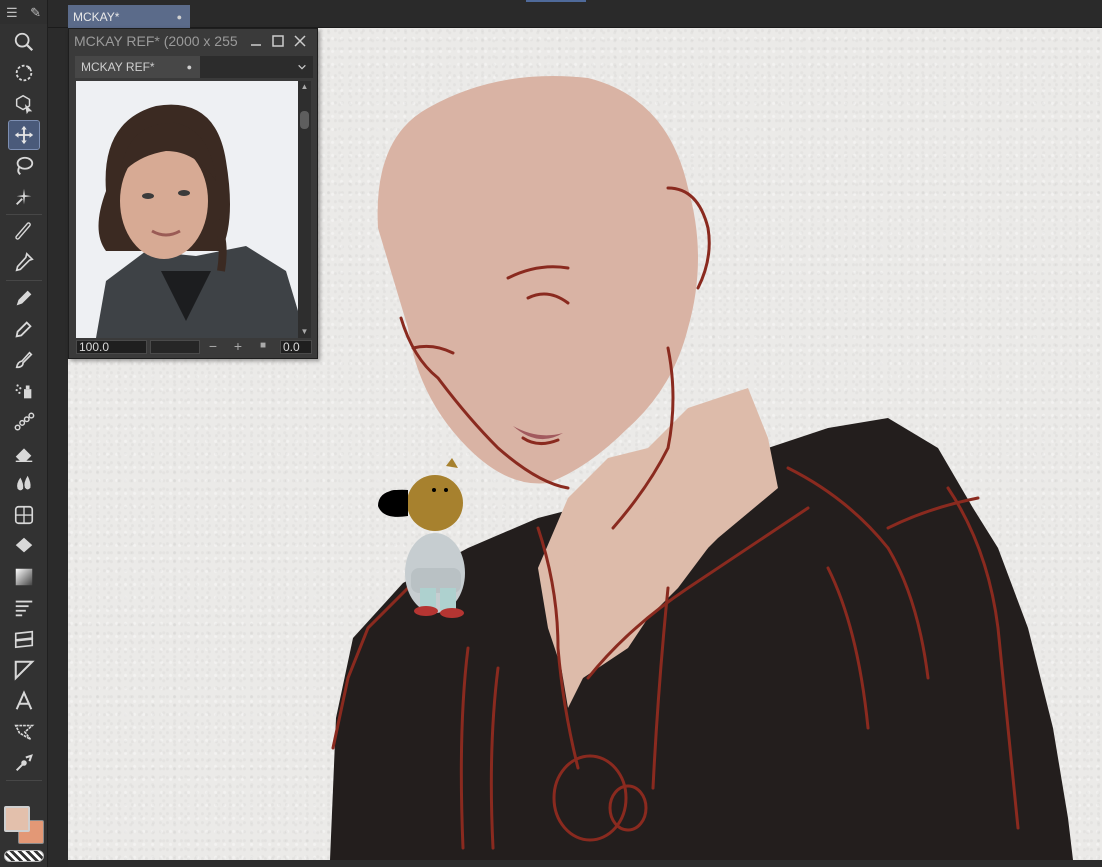 The width and height of the screenshot is (1102, 867). What do you see at coordinates (304, 332) in the screenshot?
I see `scroll-down-icon: ▼` at bounding box center [304, 332].